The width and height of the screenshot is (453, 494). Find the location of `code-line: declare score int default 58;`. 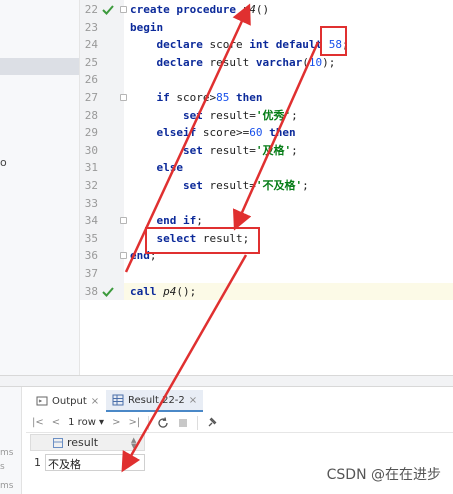

code-line: declare score int default 58; is located at coordinates (239, 45).